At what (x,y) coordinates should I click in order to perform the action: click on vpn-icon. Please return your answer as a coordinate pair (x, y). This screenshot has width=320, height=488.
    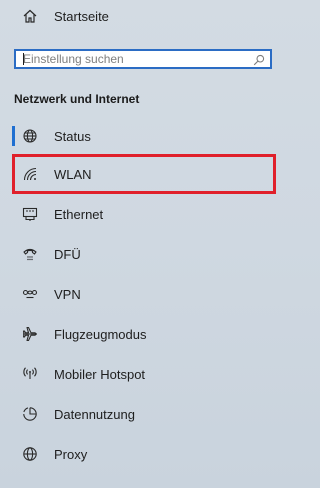
    Looking at the image, I should click on (30, 294).